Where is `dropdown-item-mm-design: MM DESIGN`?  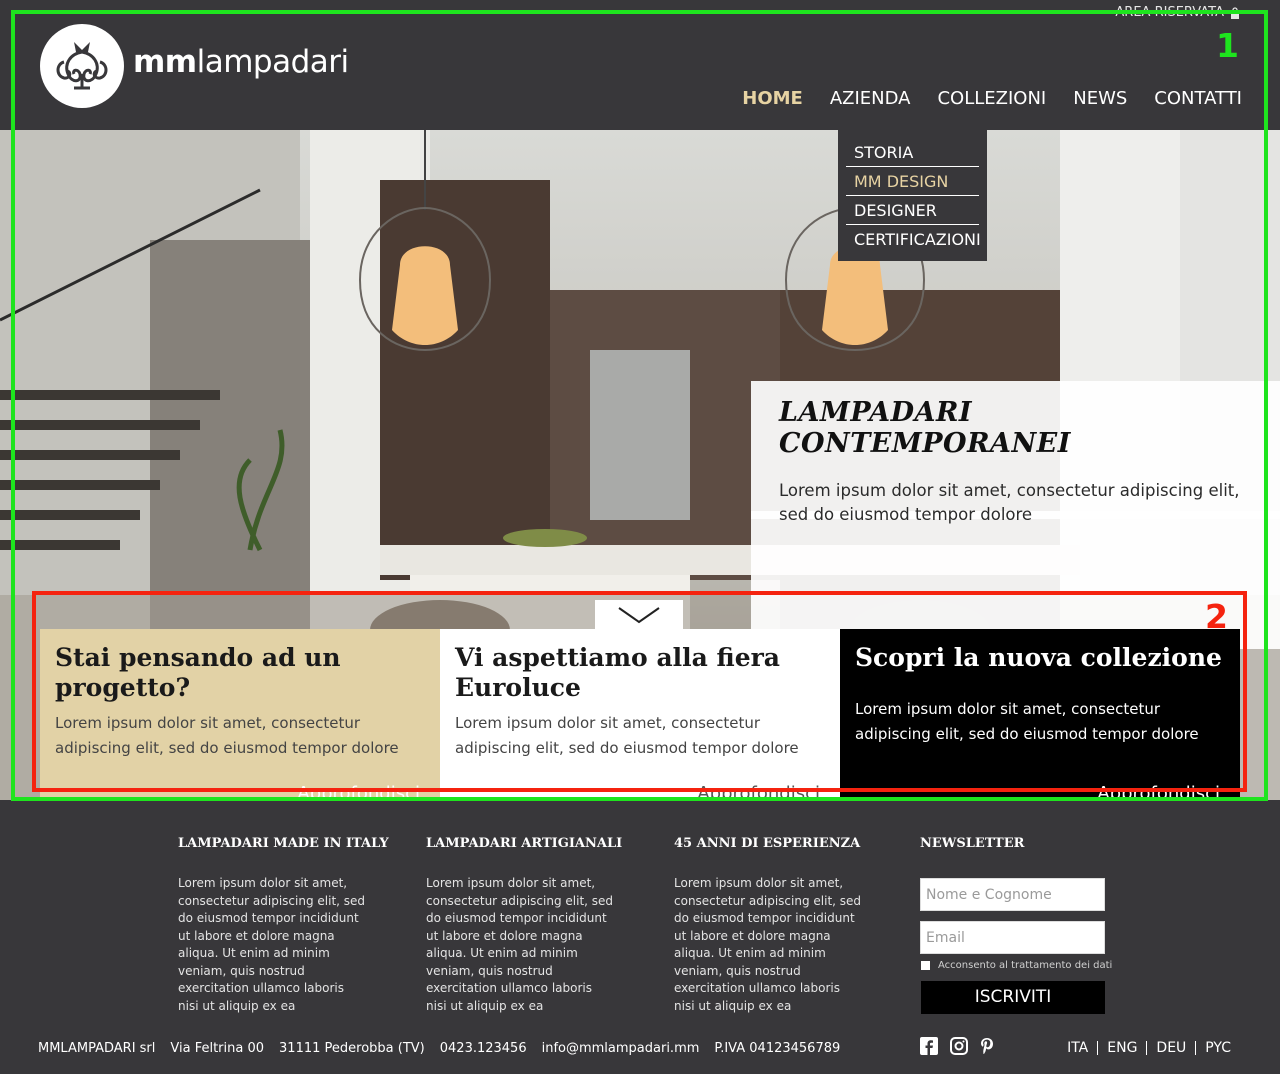 dropdown-item-mm-design: MM DESIGN is located at coordinates (912, 181).